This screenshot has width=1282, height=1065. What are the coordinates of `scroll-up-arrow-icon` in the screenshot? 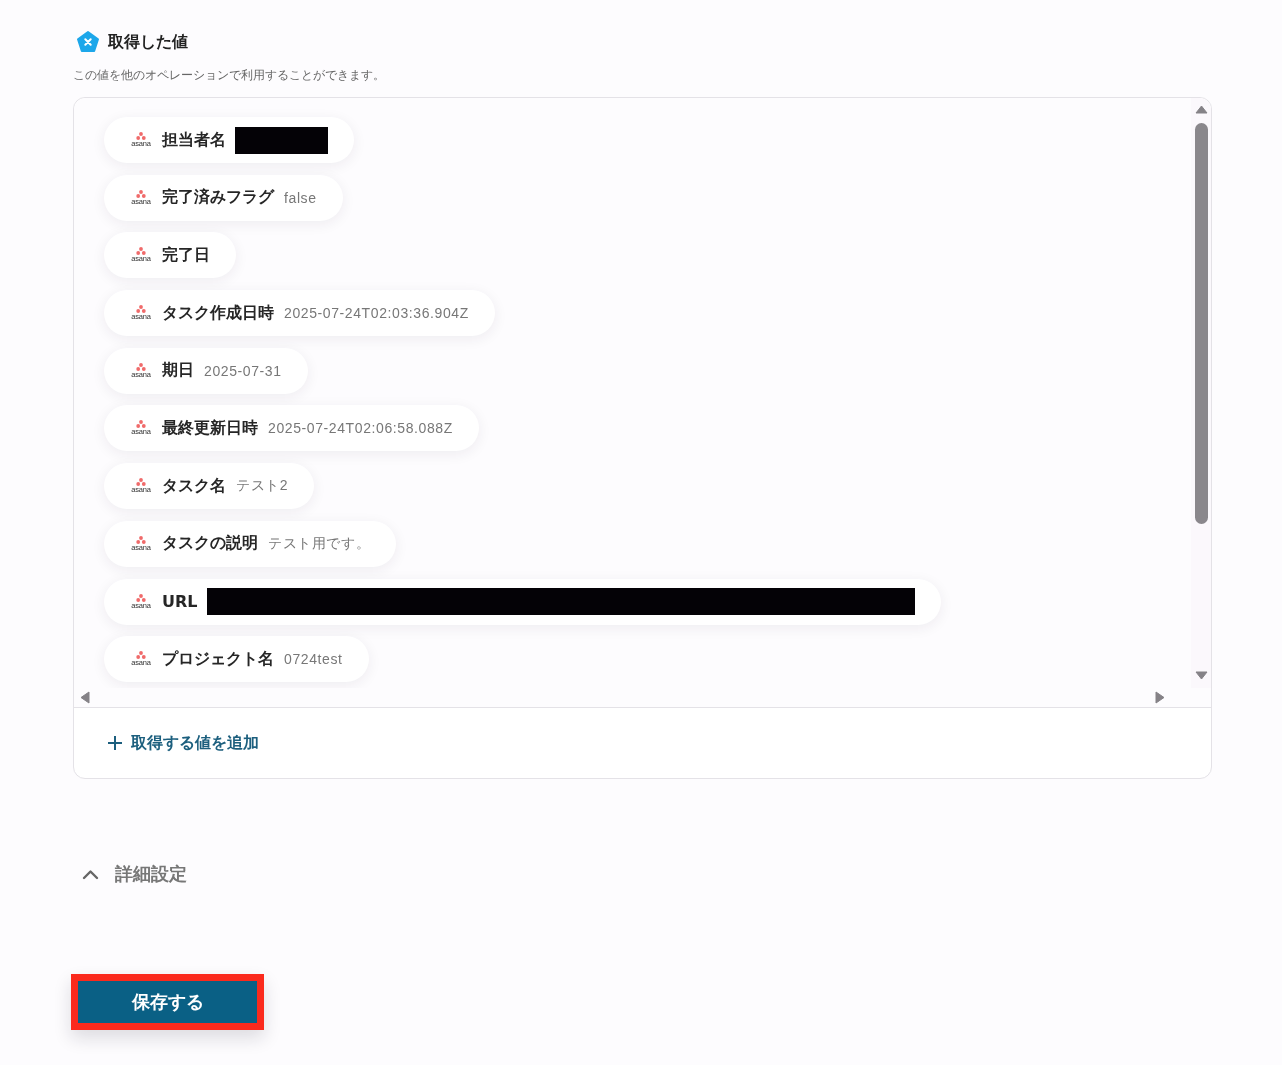 It's located at (1201, 109).